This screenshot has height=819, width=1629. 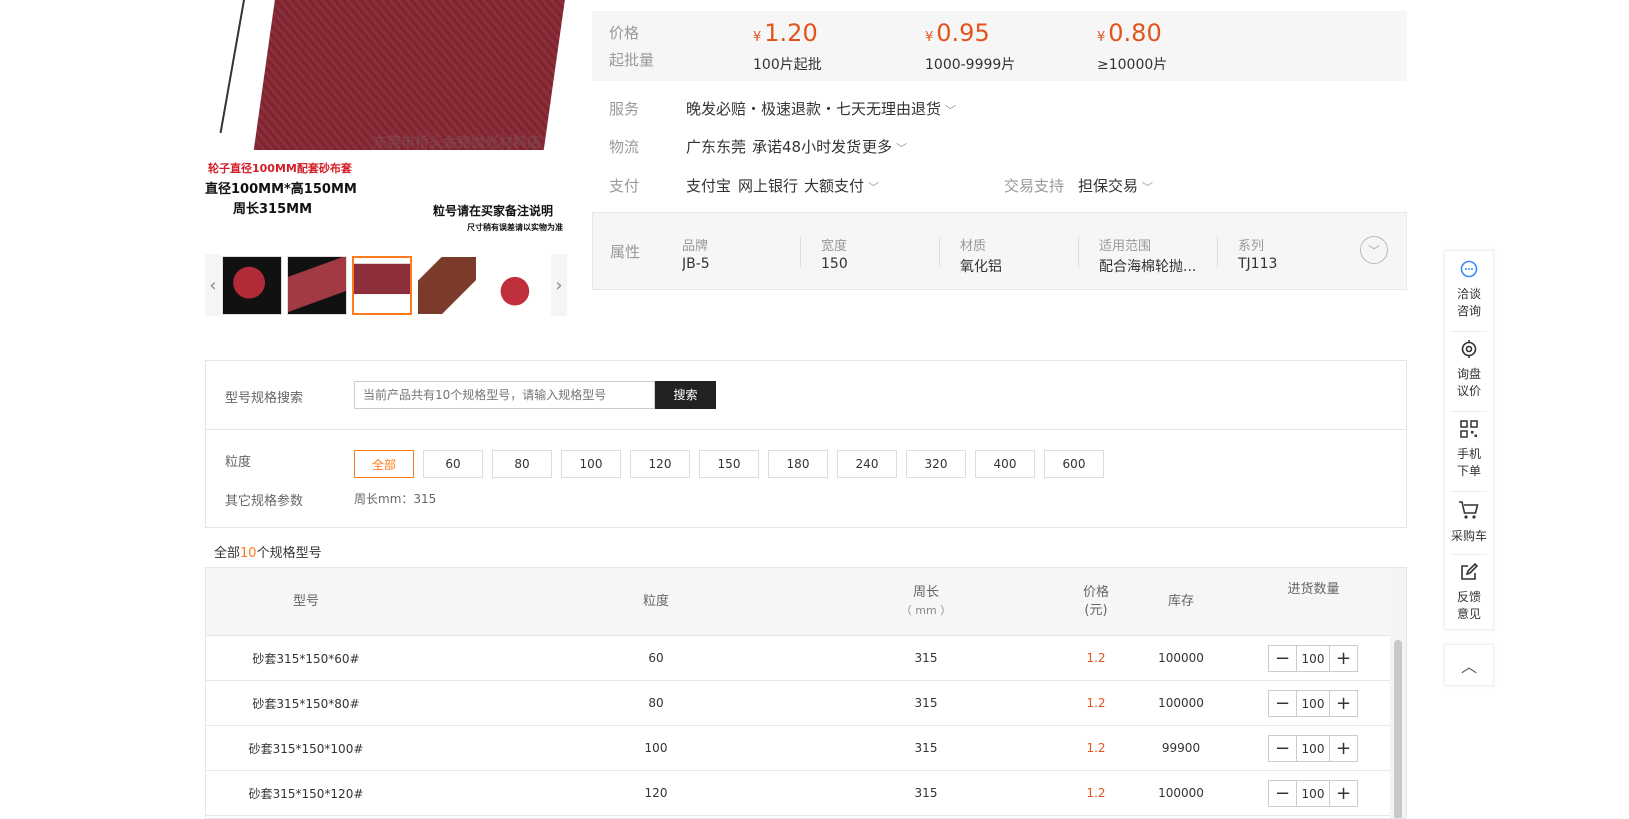 What do you see at coordinates (963, 33) in the screenshot?
I see `tier-price: 0.95` at bounding box center [963, 33].